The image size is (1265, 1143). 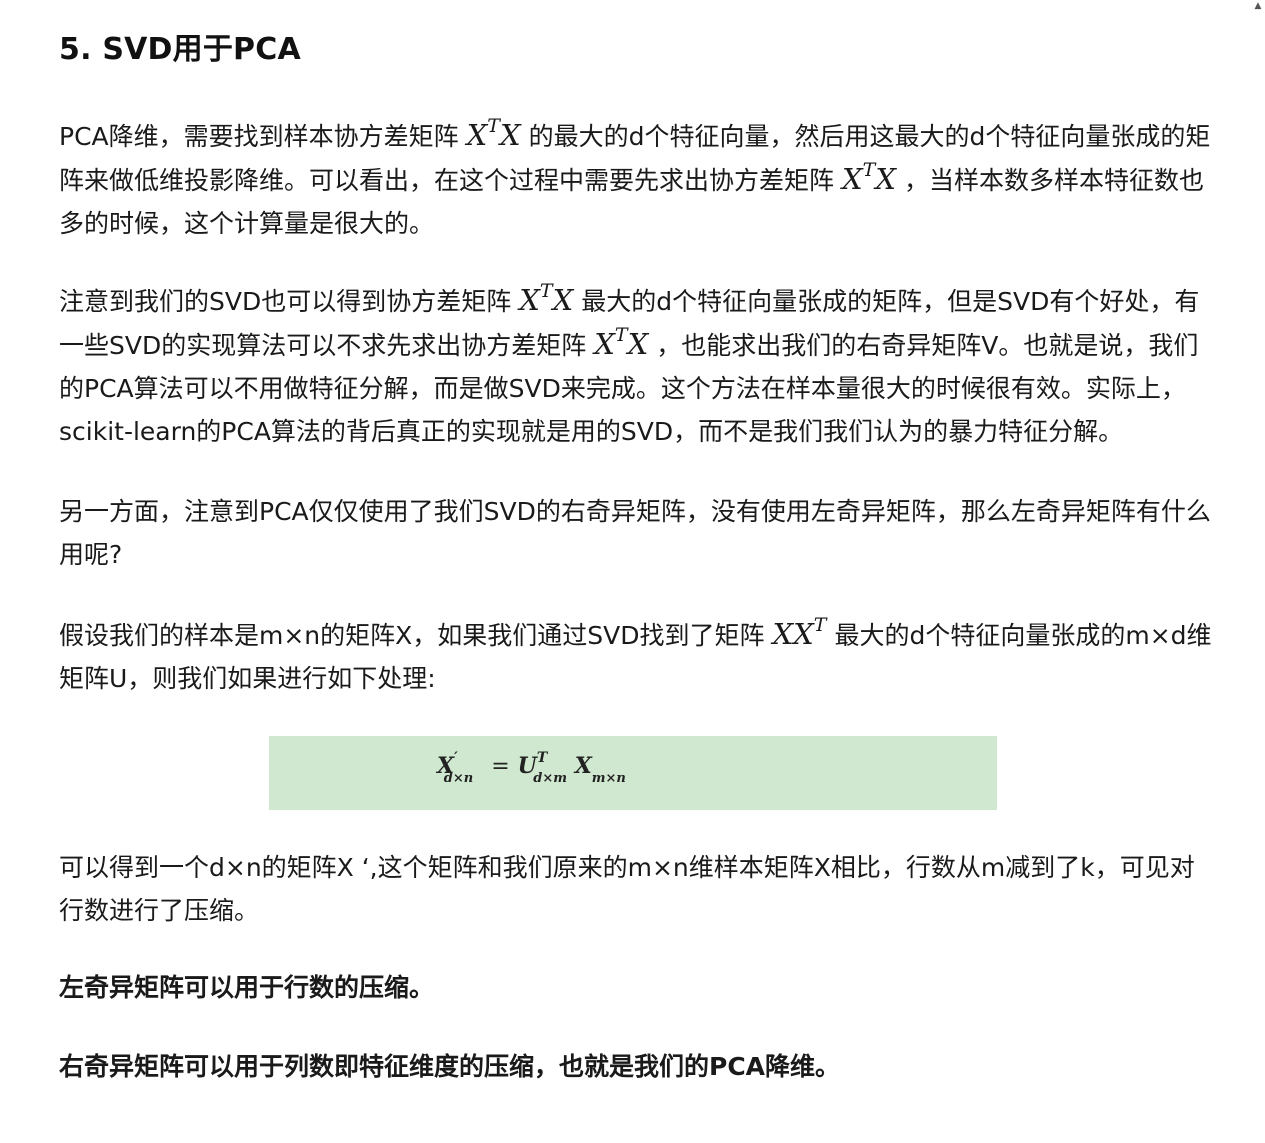 I want to click on paragraph-text: 注意到我们的SVD也可以得到协方差矩阵, so click(x=285, y=301).